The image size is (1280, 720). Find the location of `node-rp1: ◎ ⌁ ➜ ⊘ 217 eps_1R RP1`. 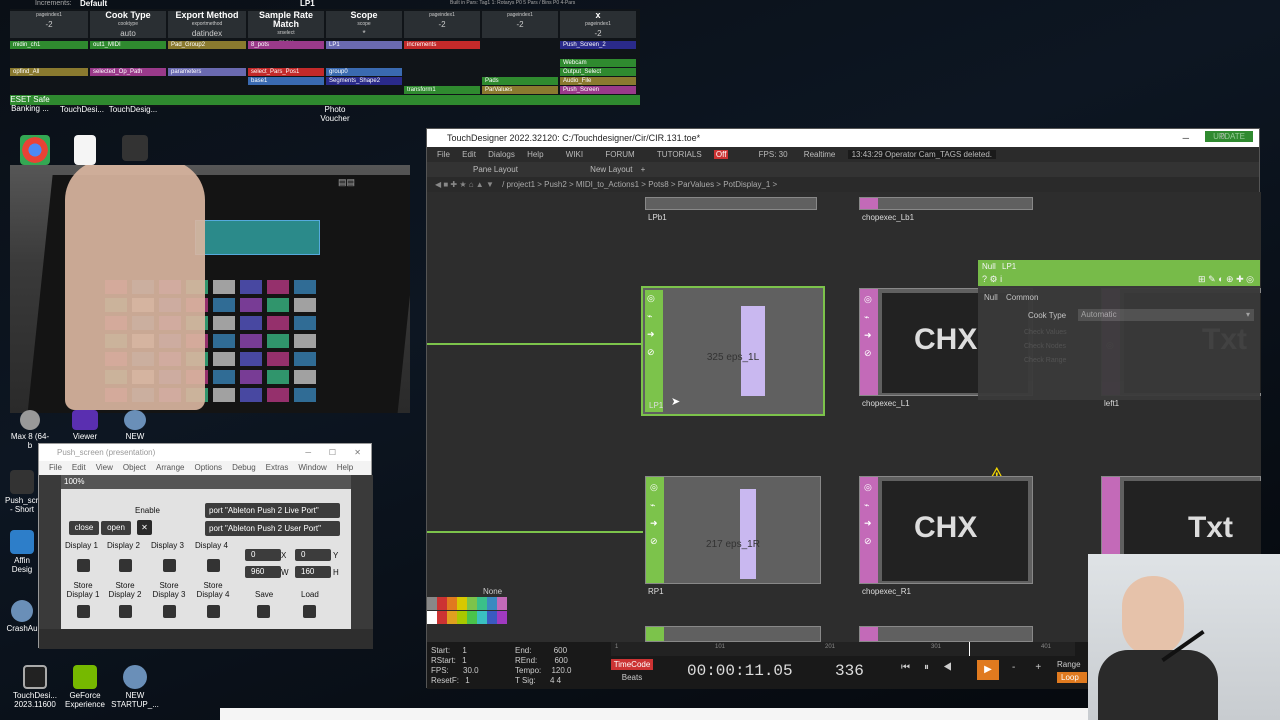

node-rp1: ◎ ⌁ ➜ ⊘ 217 eps_1R RP1 is located at coordinates (733, 536).